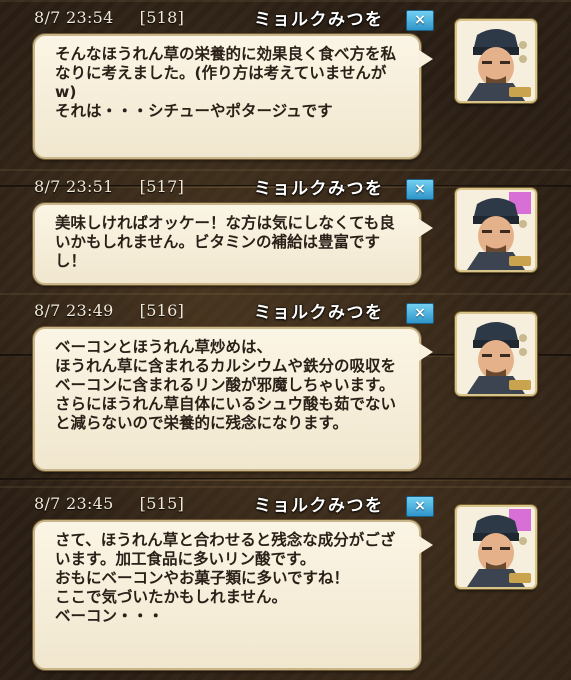  I want to click on message-meta: 8/7 23:54 [518], so click(109, 17).